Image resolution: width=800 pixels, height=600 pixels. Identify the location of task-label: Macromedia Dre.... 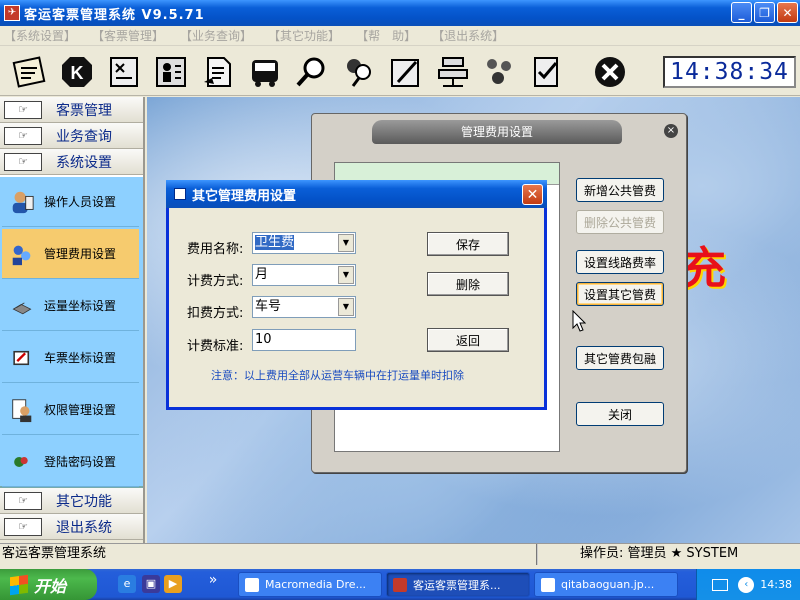
(316, 584).